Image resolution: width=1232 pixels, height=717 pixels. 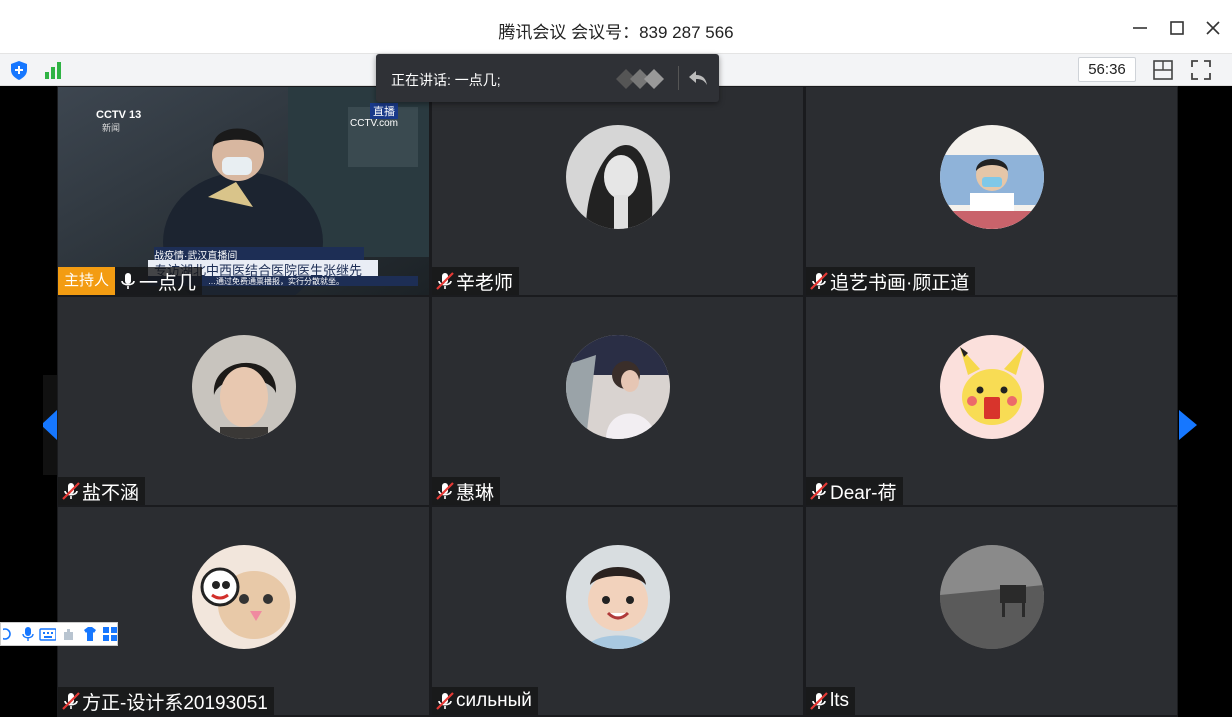 What do you see at coordinates (384, 111) in the screenshot?
I see `live-badge: 直播` at bounding box center [384, 111].